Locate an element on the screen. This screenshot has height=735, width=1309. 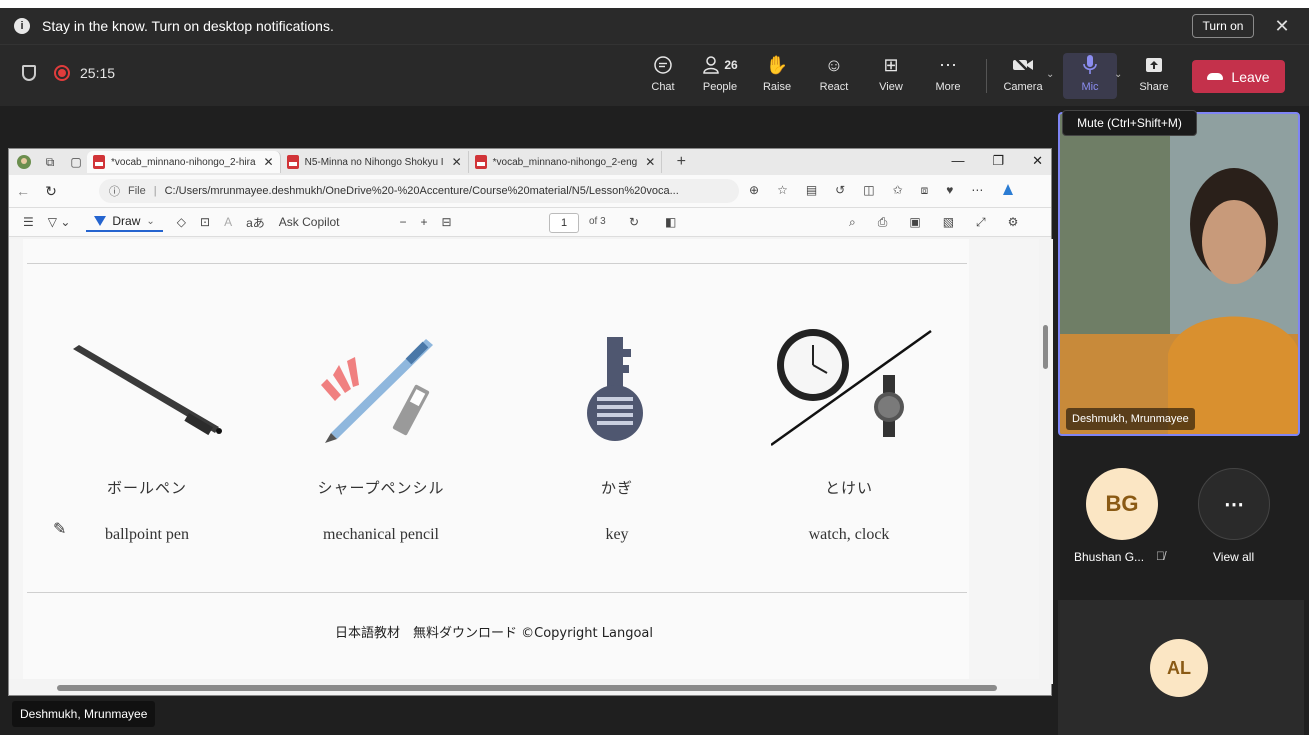
camera-options-chevron-icon: ⌄ is located at coordinates (1050, 74).